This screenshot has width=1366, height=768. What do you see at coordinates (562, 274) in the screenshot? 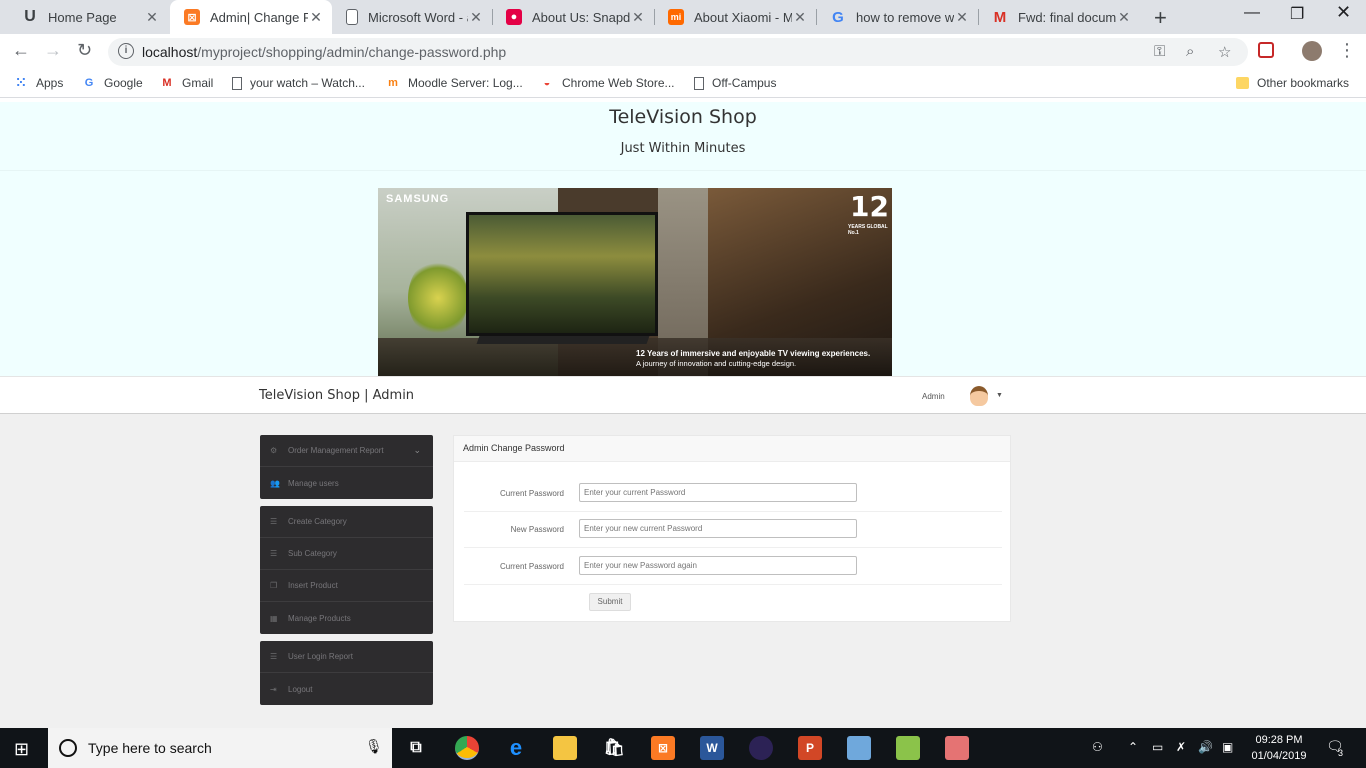
I see `banner-tv` at bounding box center [562, 274].